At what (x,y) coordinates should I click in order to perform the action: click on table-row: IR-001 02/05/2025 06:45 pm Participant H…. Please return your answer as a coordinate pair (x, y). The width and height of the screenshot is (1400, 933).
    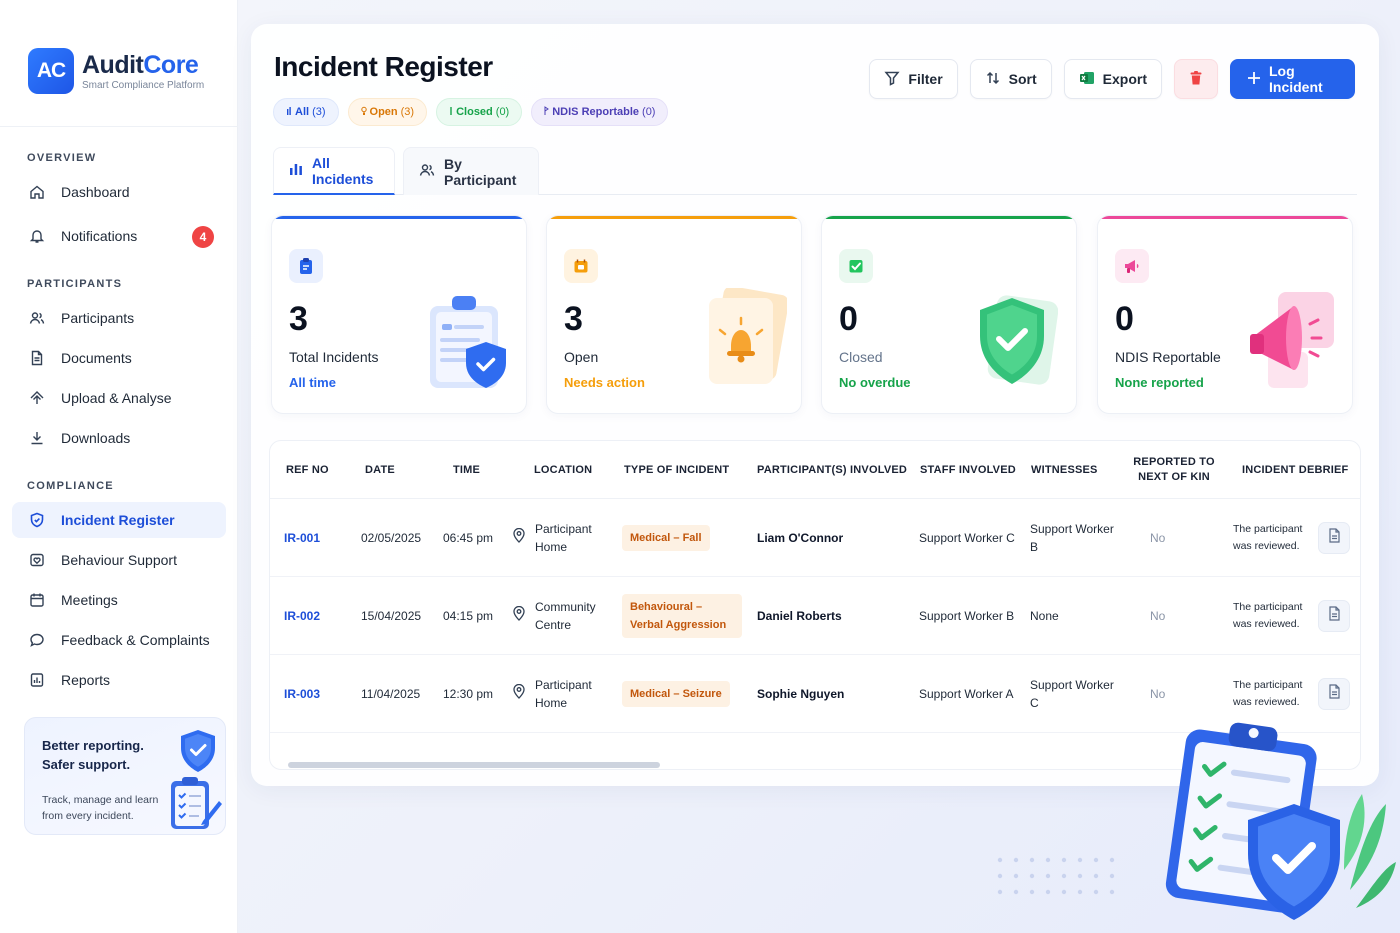
    Looking at the image, I should click on (815, 538).